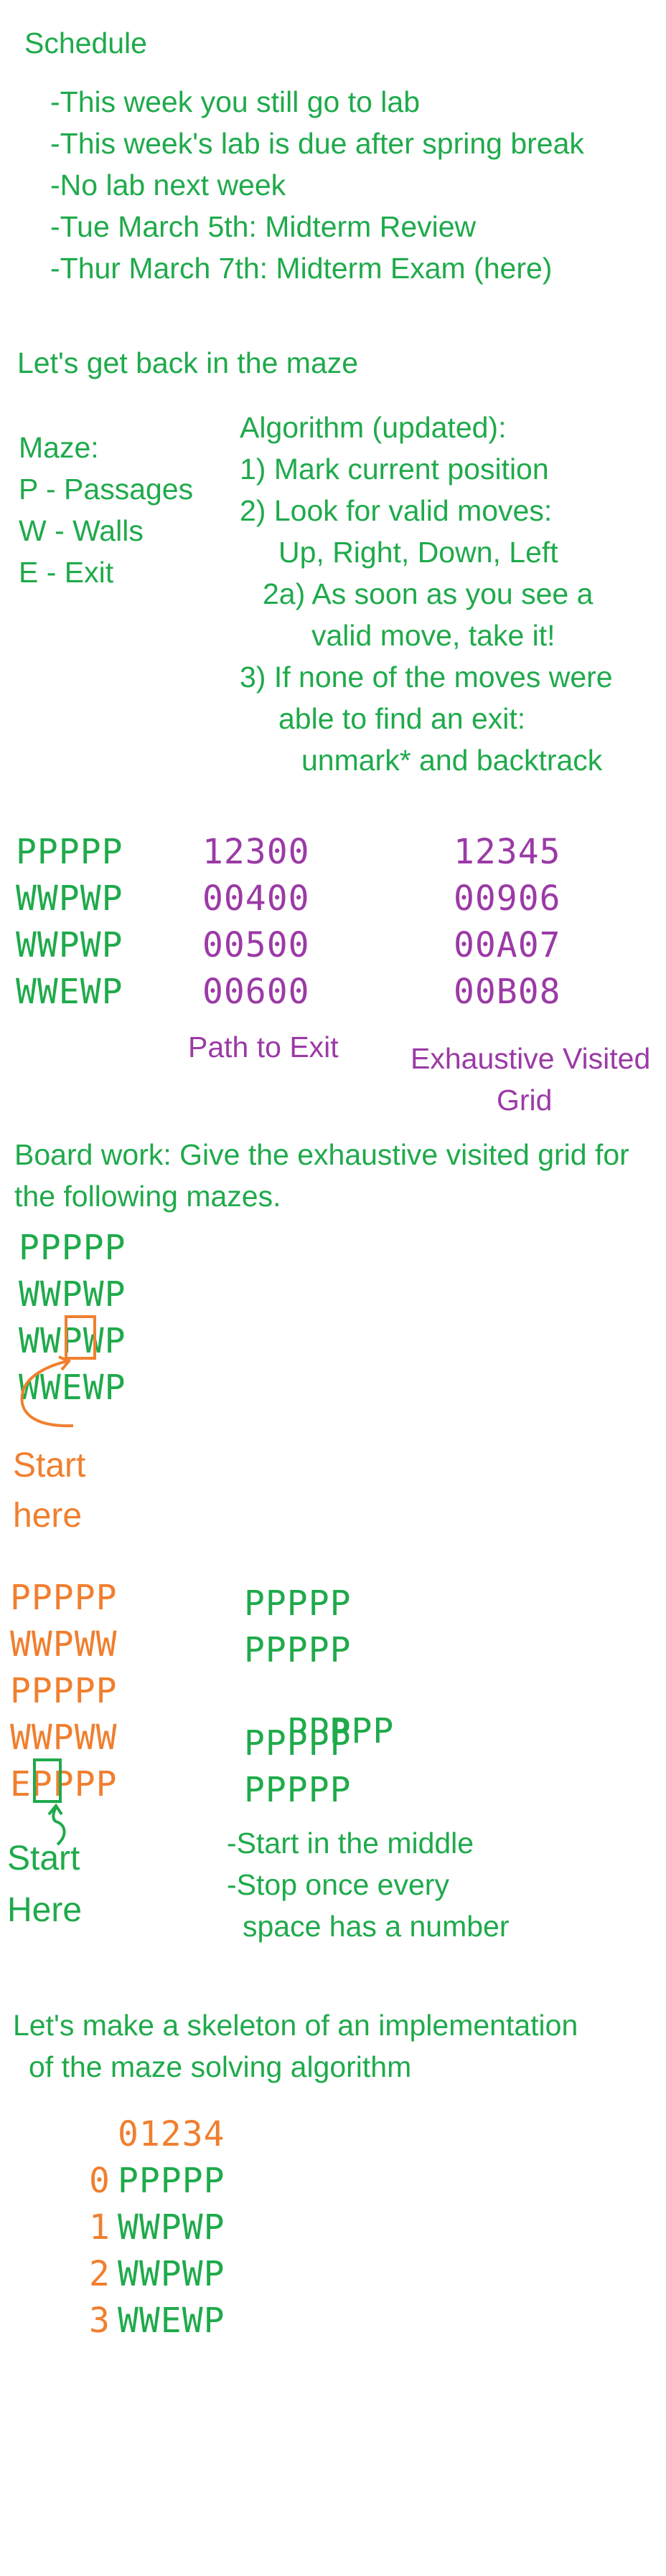 The width and height of the screenshot is (666, 2576). What do you see at coordinates (507, 945) in the screenshot?
I see `visited-grid-row: 00A07` at bounding box center [507, 945].